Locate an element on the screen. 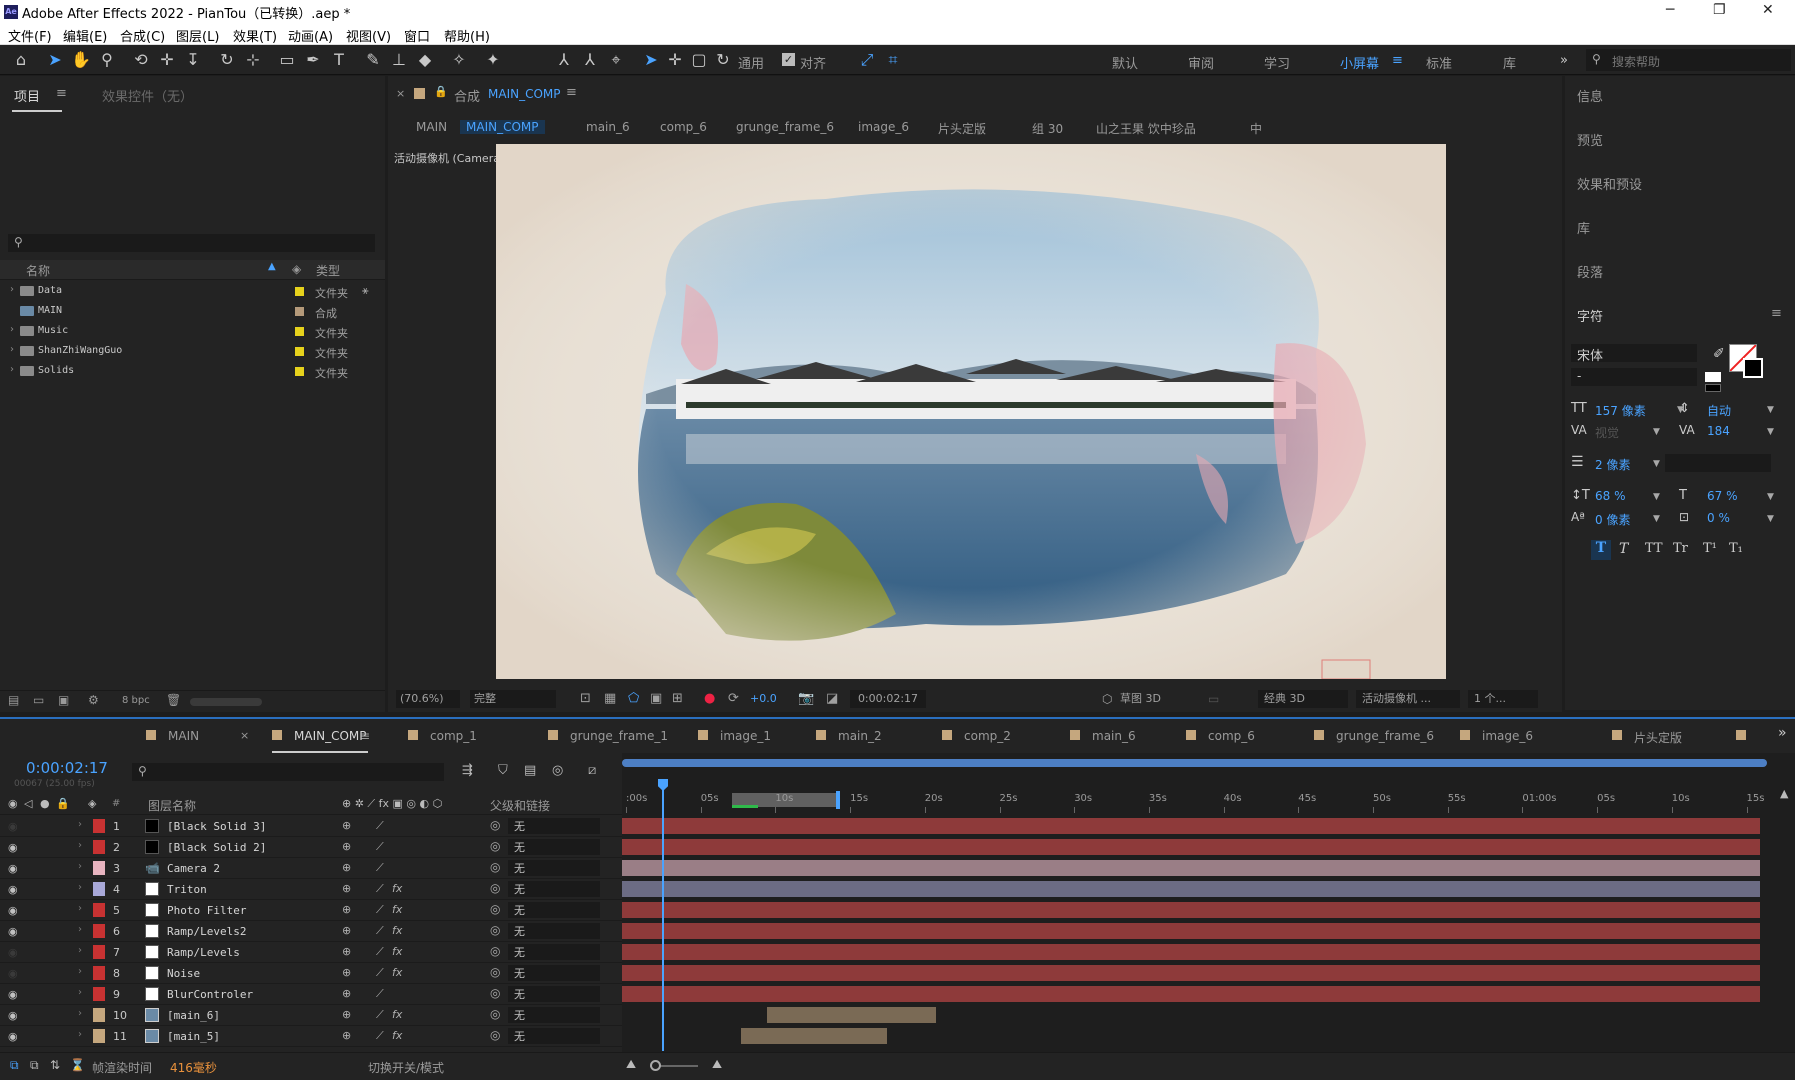 This screenshot has width=1795, height=1080. minimize-button: ─ is located at coordinates (1670, 10).